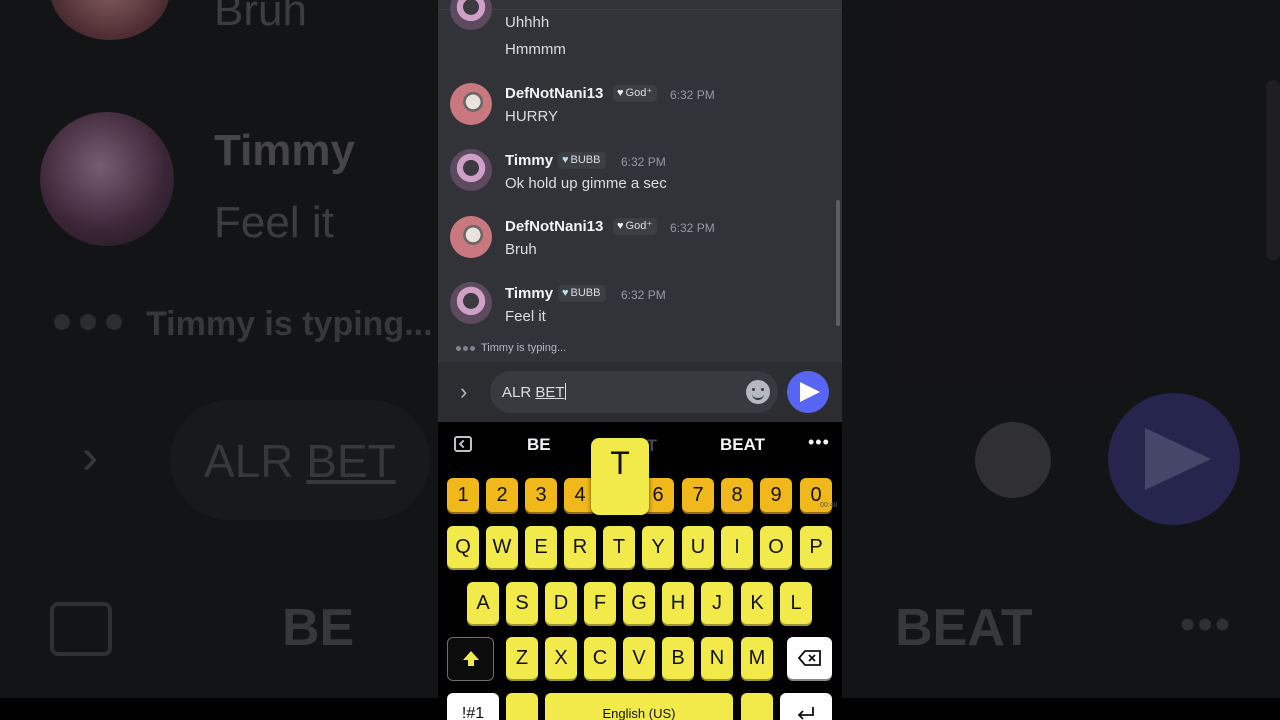 The image size is (1280, 720). What do you see at coordinates (806, 706) in the screenshot?
I see `enter-key` at bounding box center [806, 706].